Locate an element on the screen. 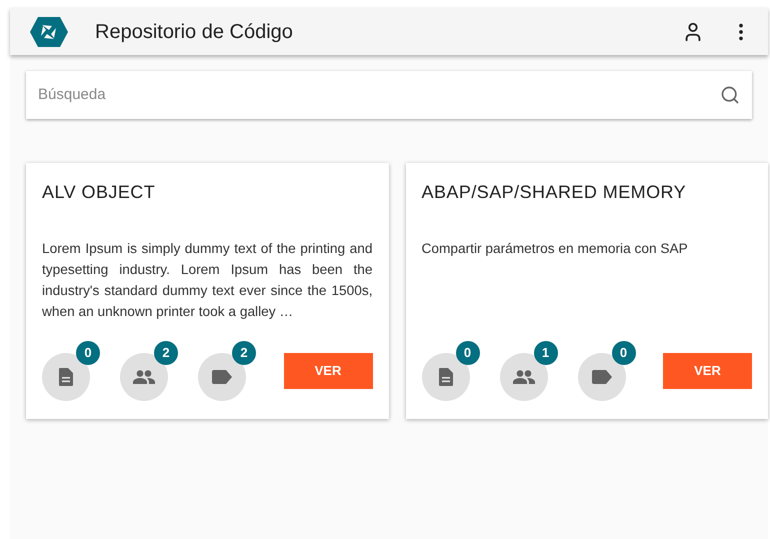  logo-icon is located at coordinates (49, 32).